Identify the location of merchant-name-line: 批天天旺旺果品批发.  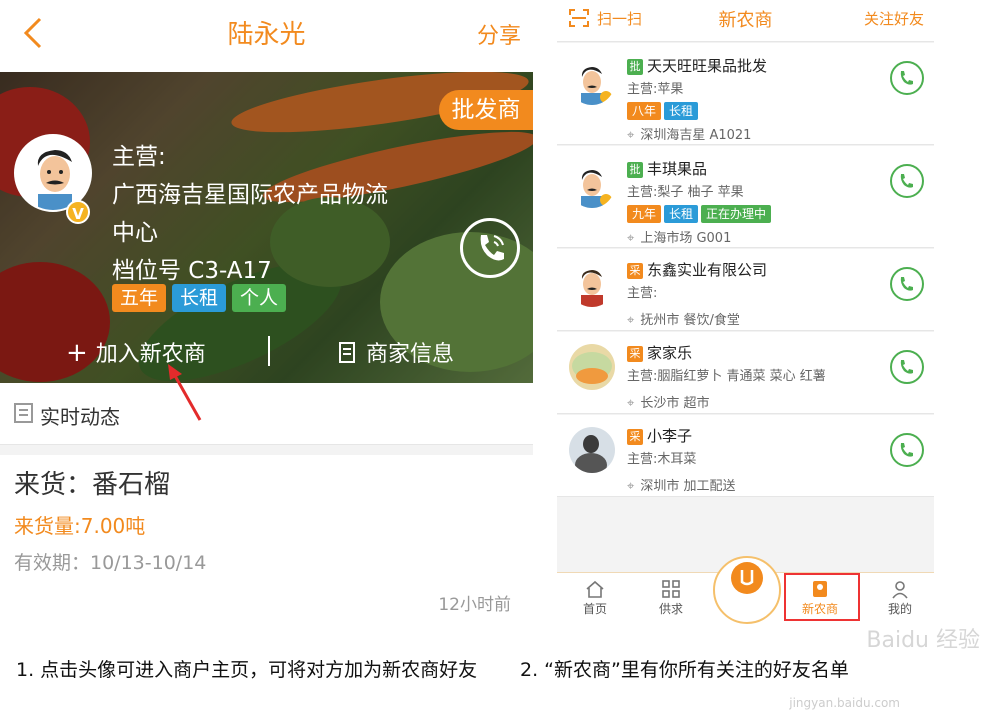
(697, 65).